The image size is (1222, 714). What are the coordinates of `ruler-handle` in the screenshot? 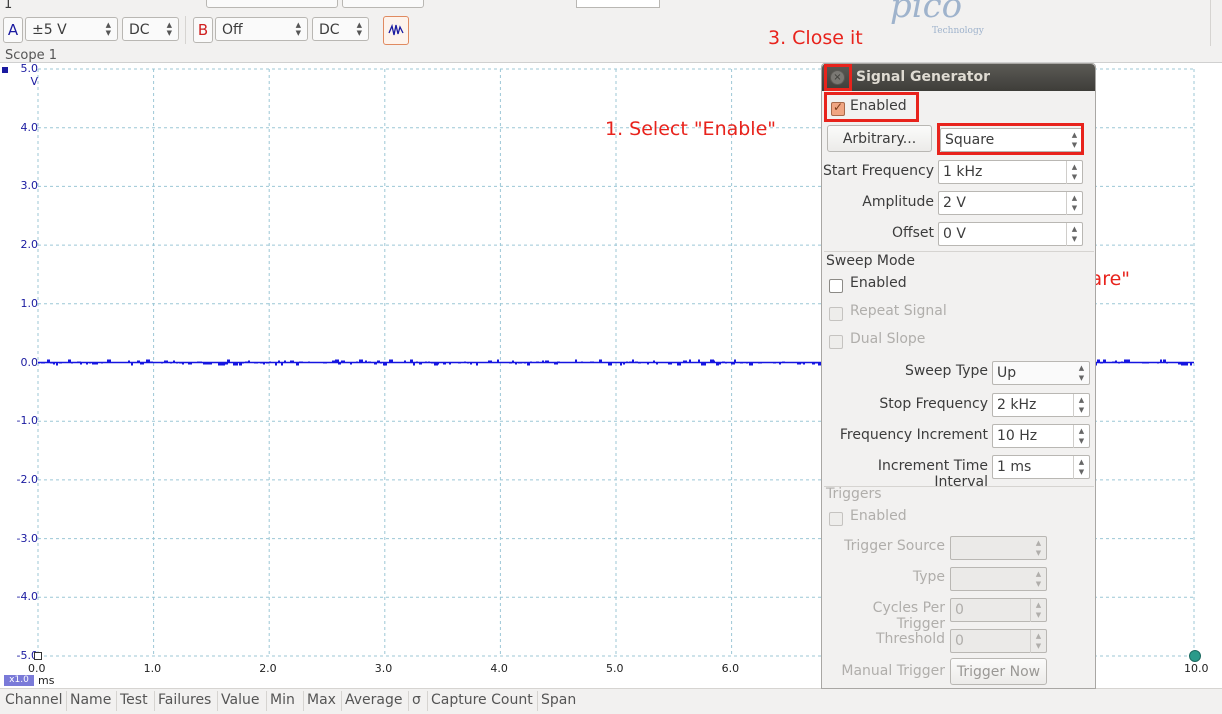 It's located at (1195, 656).